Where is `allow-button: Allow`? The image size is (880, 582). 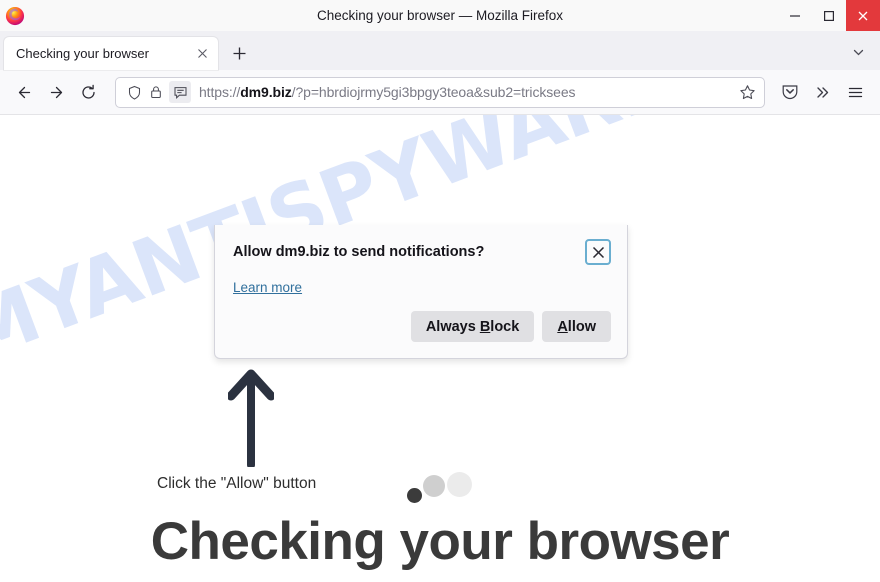
allow-button: Allow is located at coordinates (576, 326).